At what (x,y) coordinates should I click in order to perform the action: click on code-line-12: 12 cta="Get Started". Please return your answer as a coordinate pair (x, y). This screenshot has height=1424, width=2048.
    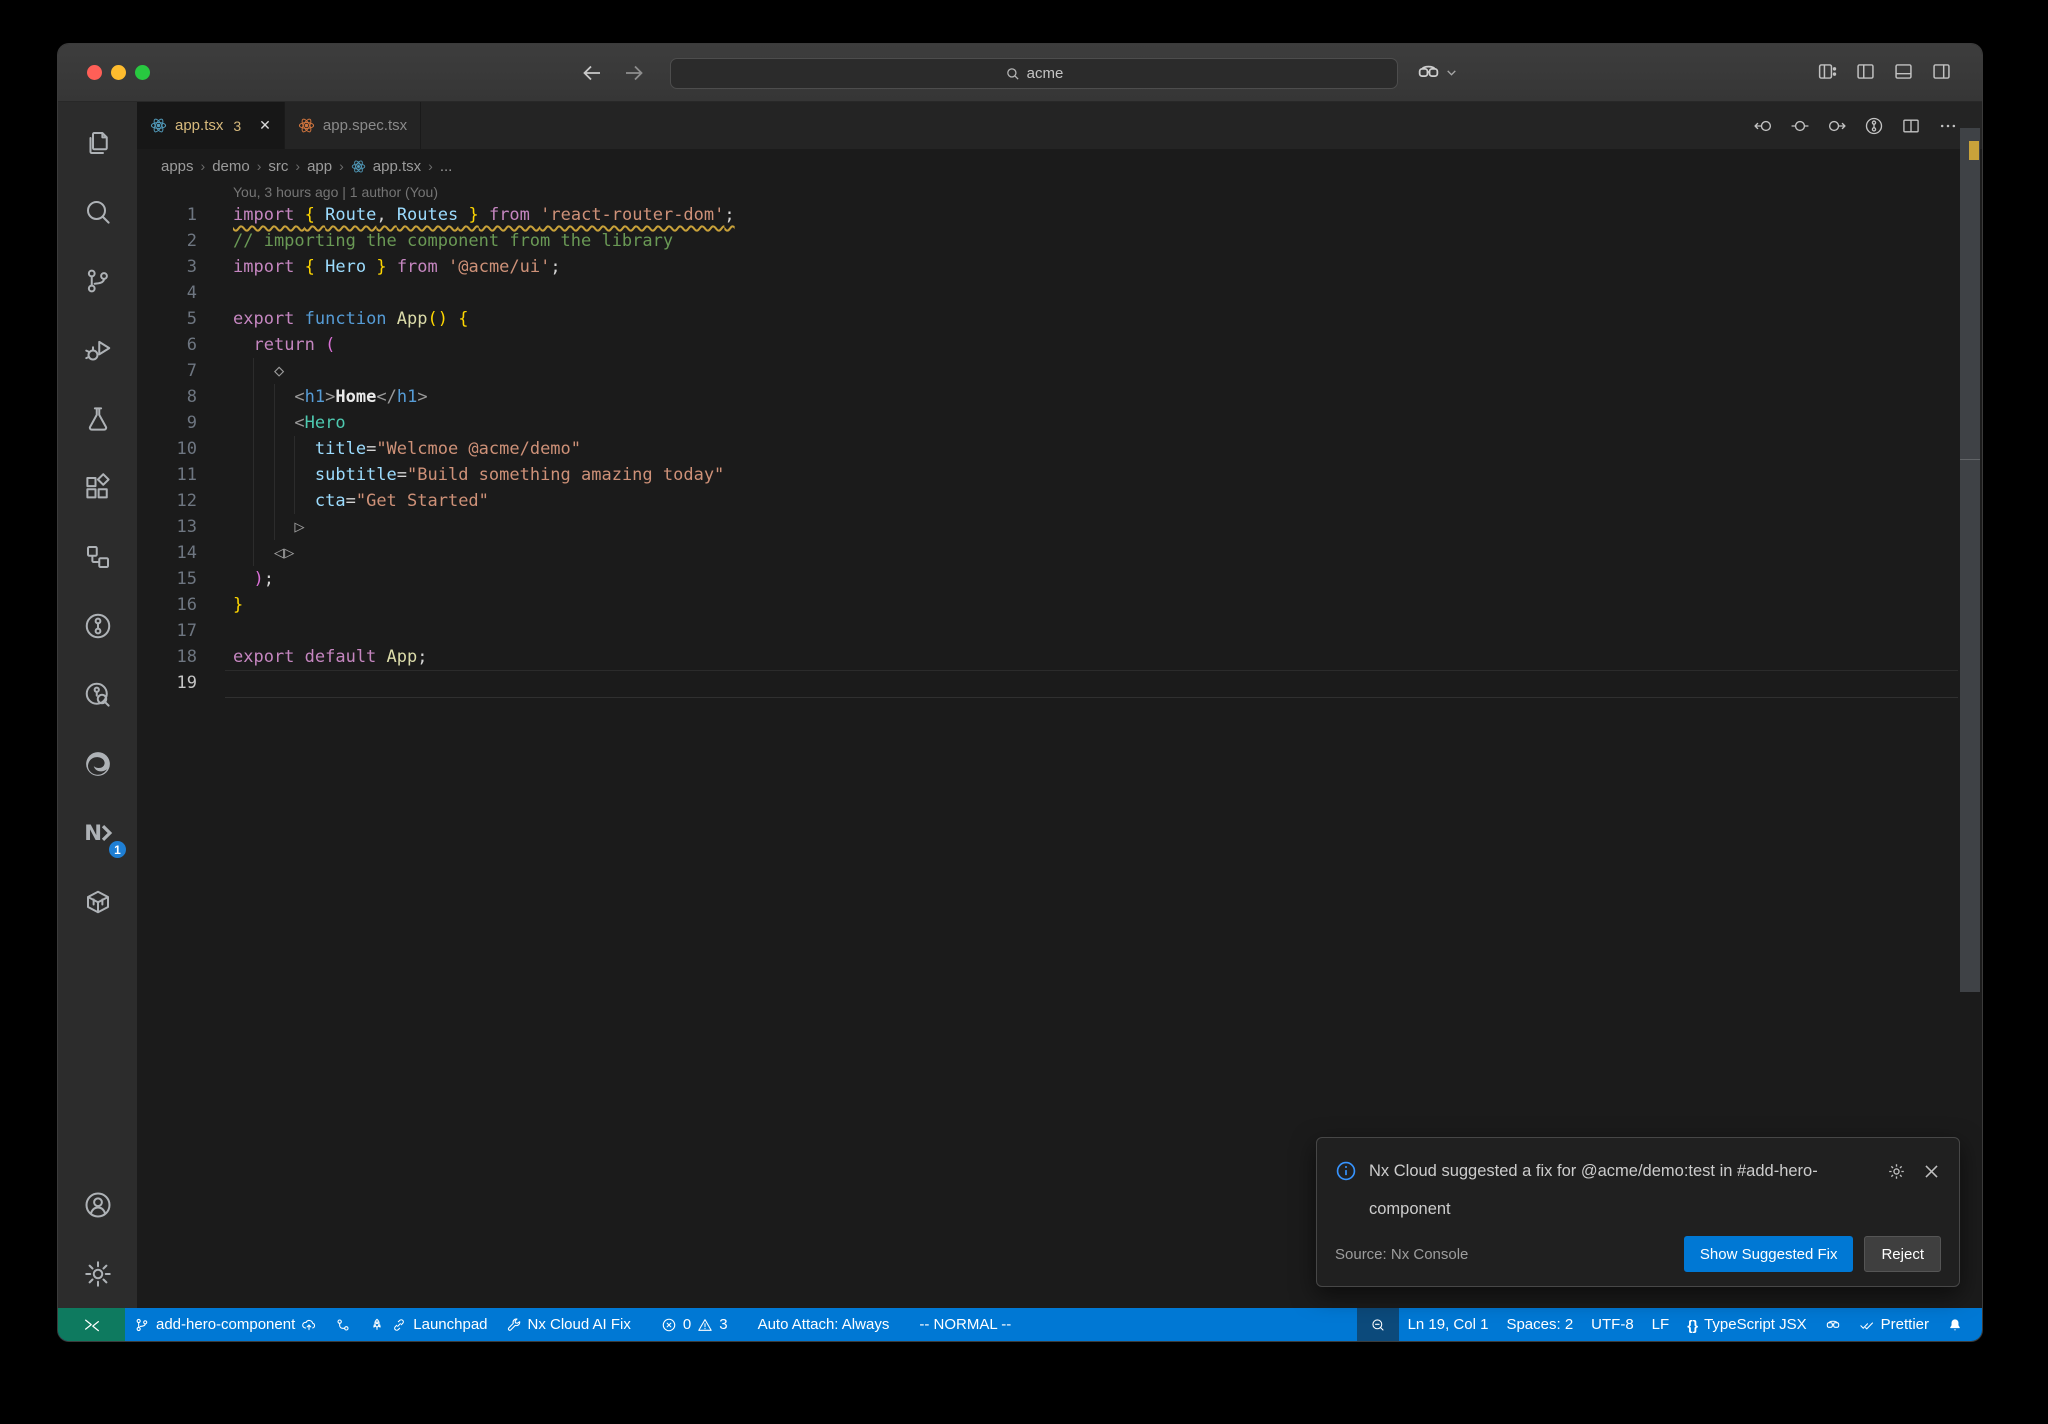
    Looking at the image, I should click on (1044, 501).